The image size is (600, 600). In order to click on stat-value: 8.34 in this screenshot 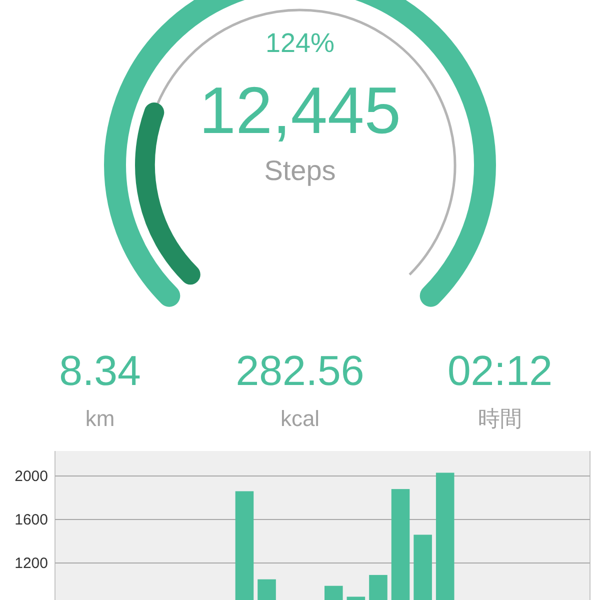, I will do `click(100, 371)`.